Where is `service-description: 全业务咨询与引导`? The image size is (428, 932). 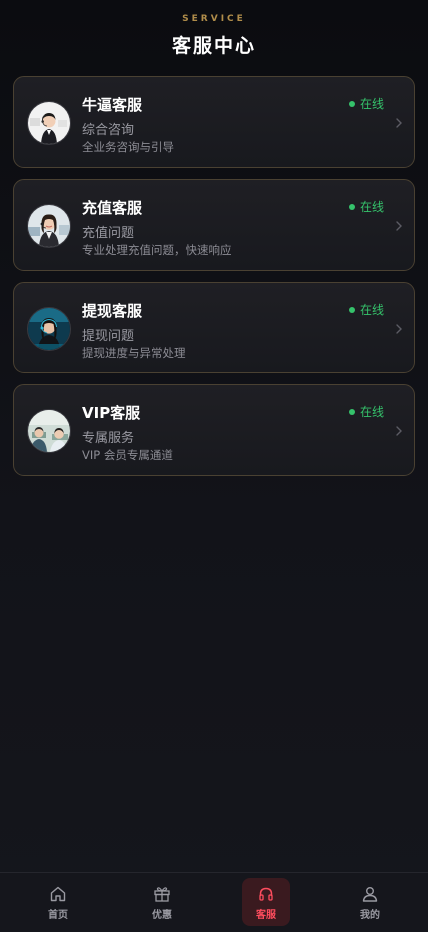 service-description: 全业务咨询与引导 is located at coordinates (128, 147).